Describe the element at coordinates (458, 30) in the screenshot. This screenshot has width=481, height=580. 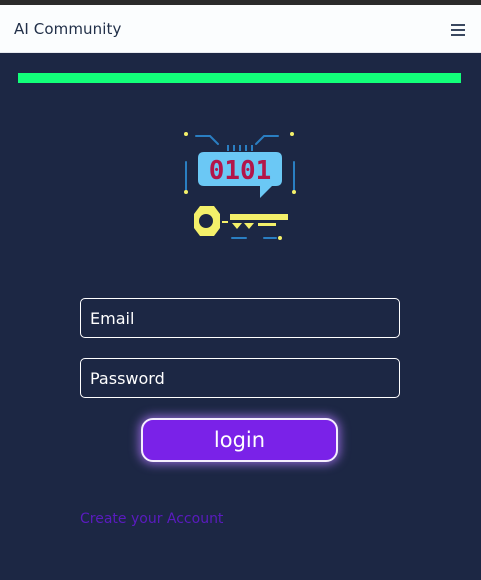
I see `hamburger-icon` at that location.